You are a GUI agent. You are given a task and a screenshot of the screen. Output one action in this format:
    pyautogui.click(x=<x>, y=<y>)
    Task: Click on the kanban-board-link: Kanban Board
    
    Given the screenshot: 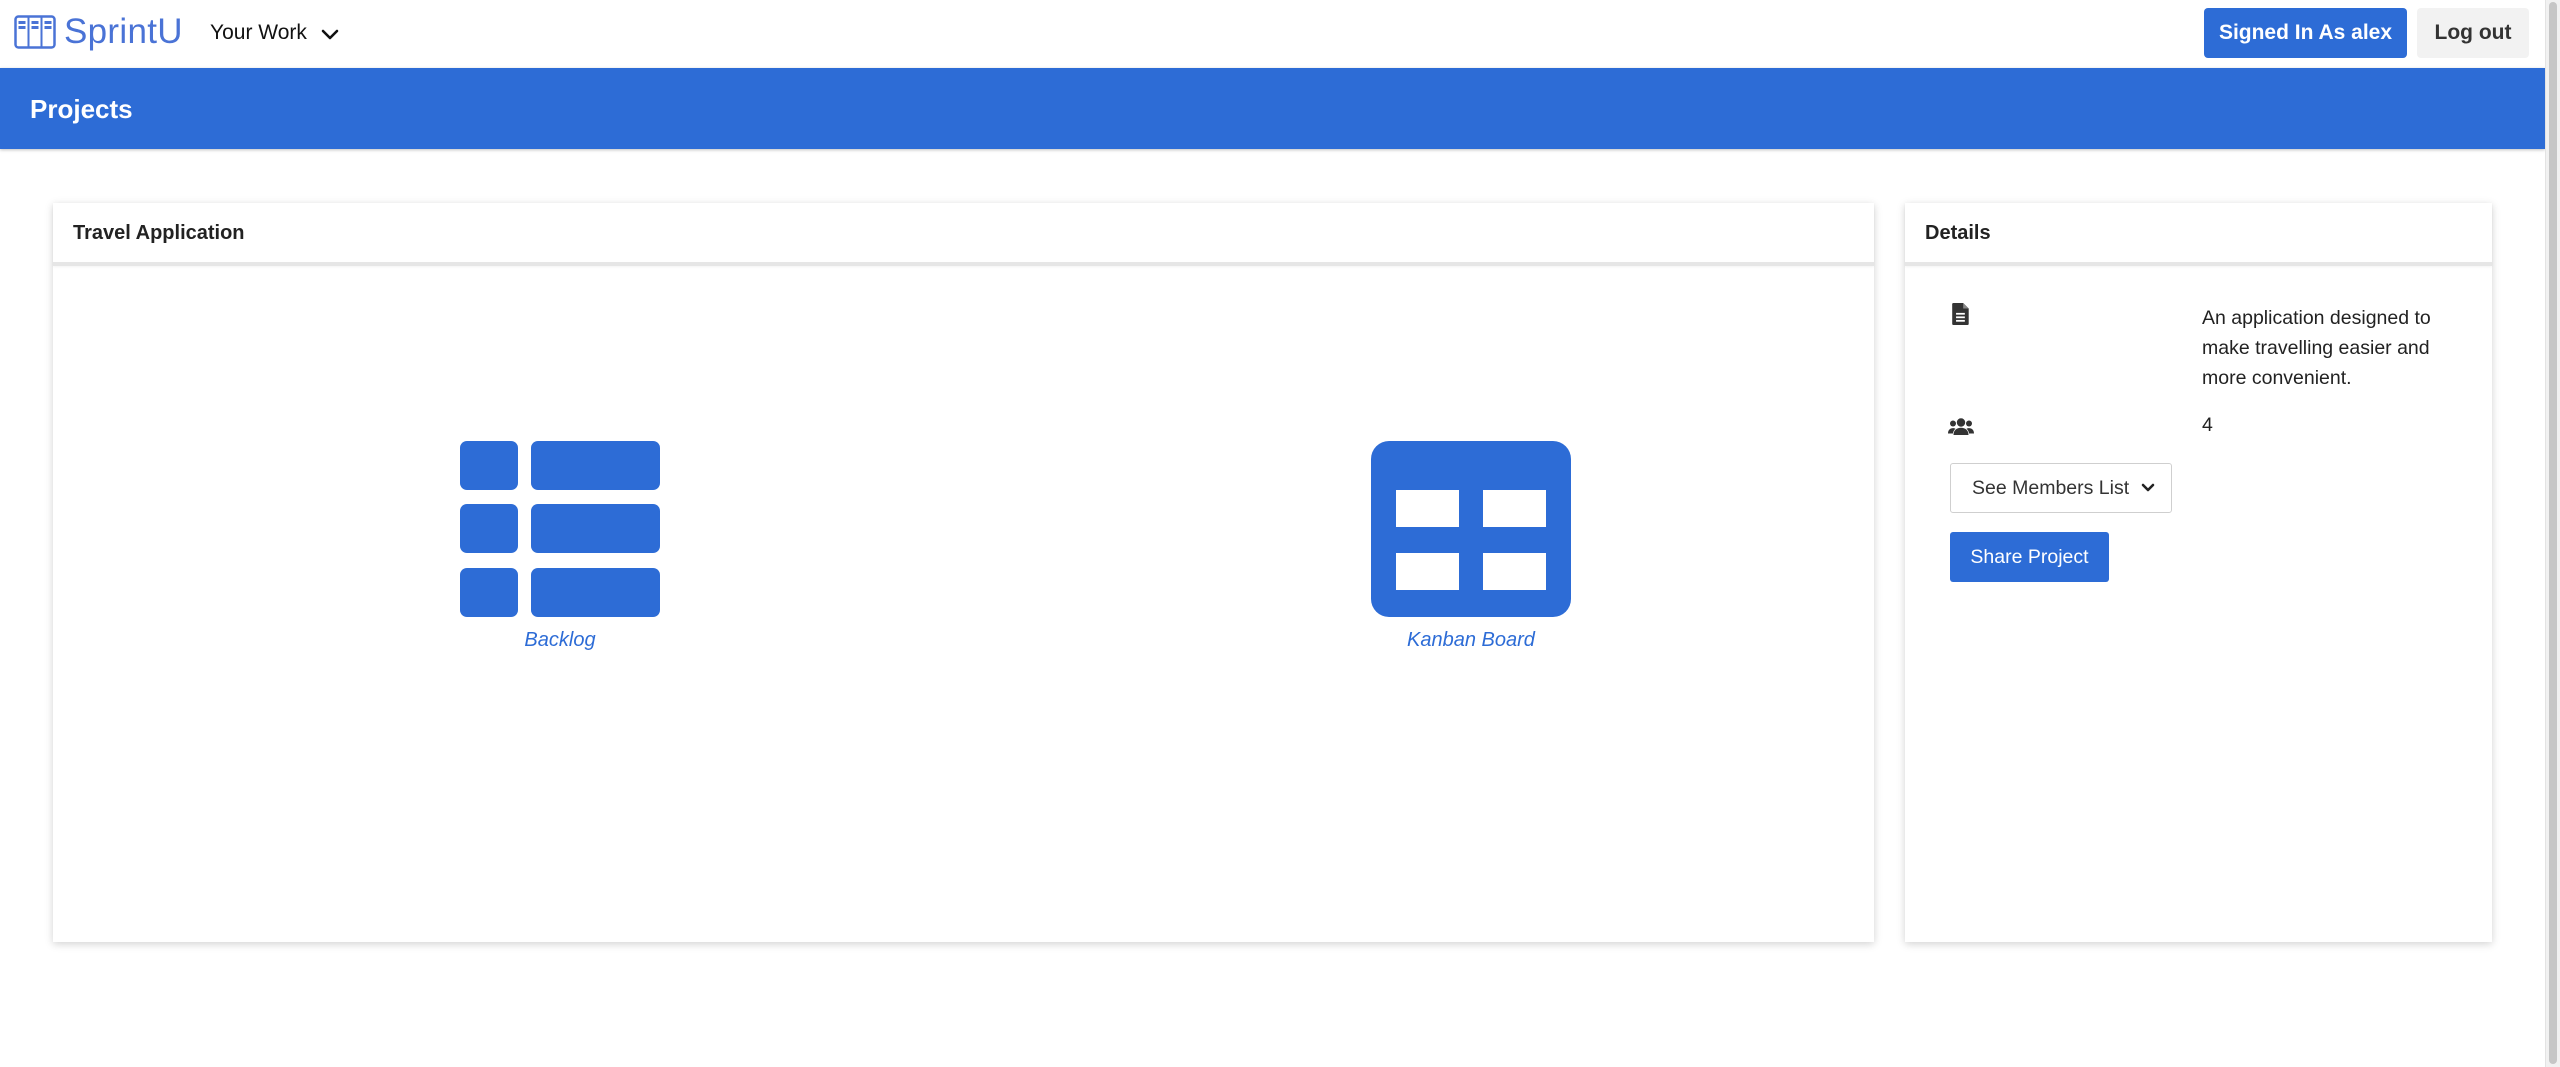 What is the action you would take?
    pyautogui.click(x=1471, y=546)
    